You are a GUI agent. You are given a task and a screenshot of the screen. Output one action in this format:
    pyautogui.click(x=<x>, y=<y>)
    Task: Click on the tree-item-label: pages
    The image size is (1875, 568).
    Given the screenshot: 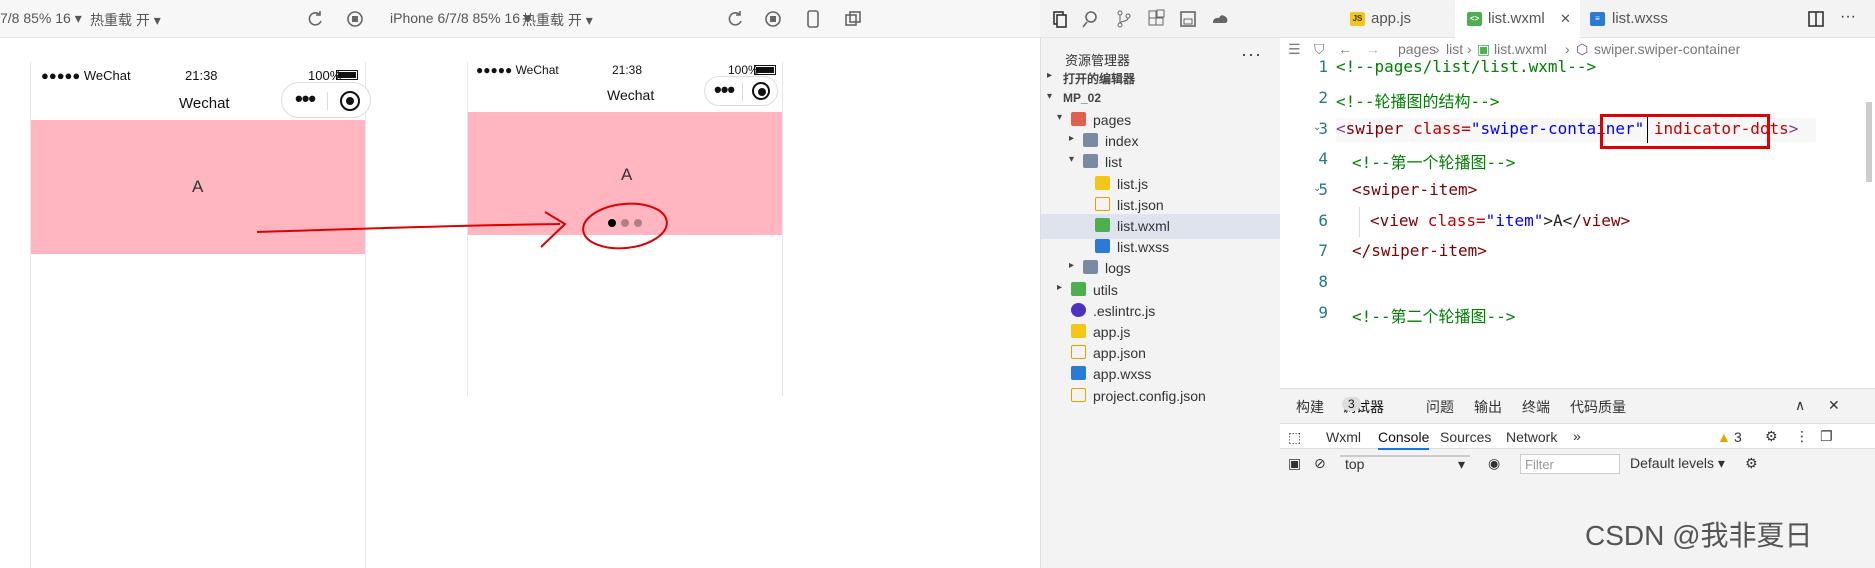 What is the action you would take?
    pyautogui.click(x=1112, y=120)
    